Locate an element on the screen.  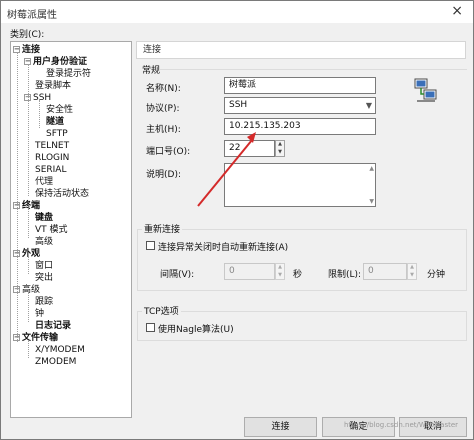
reconnect-group-title: 重新连接 is located at coordinates (162, 228).